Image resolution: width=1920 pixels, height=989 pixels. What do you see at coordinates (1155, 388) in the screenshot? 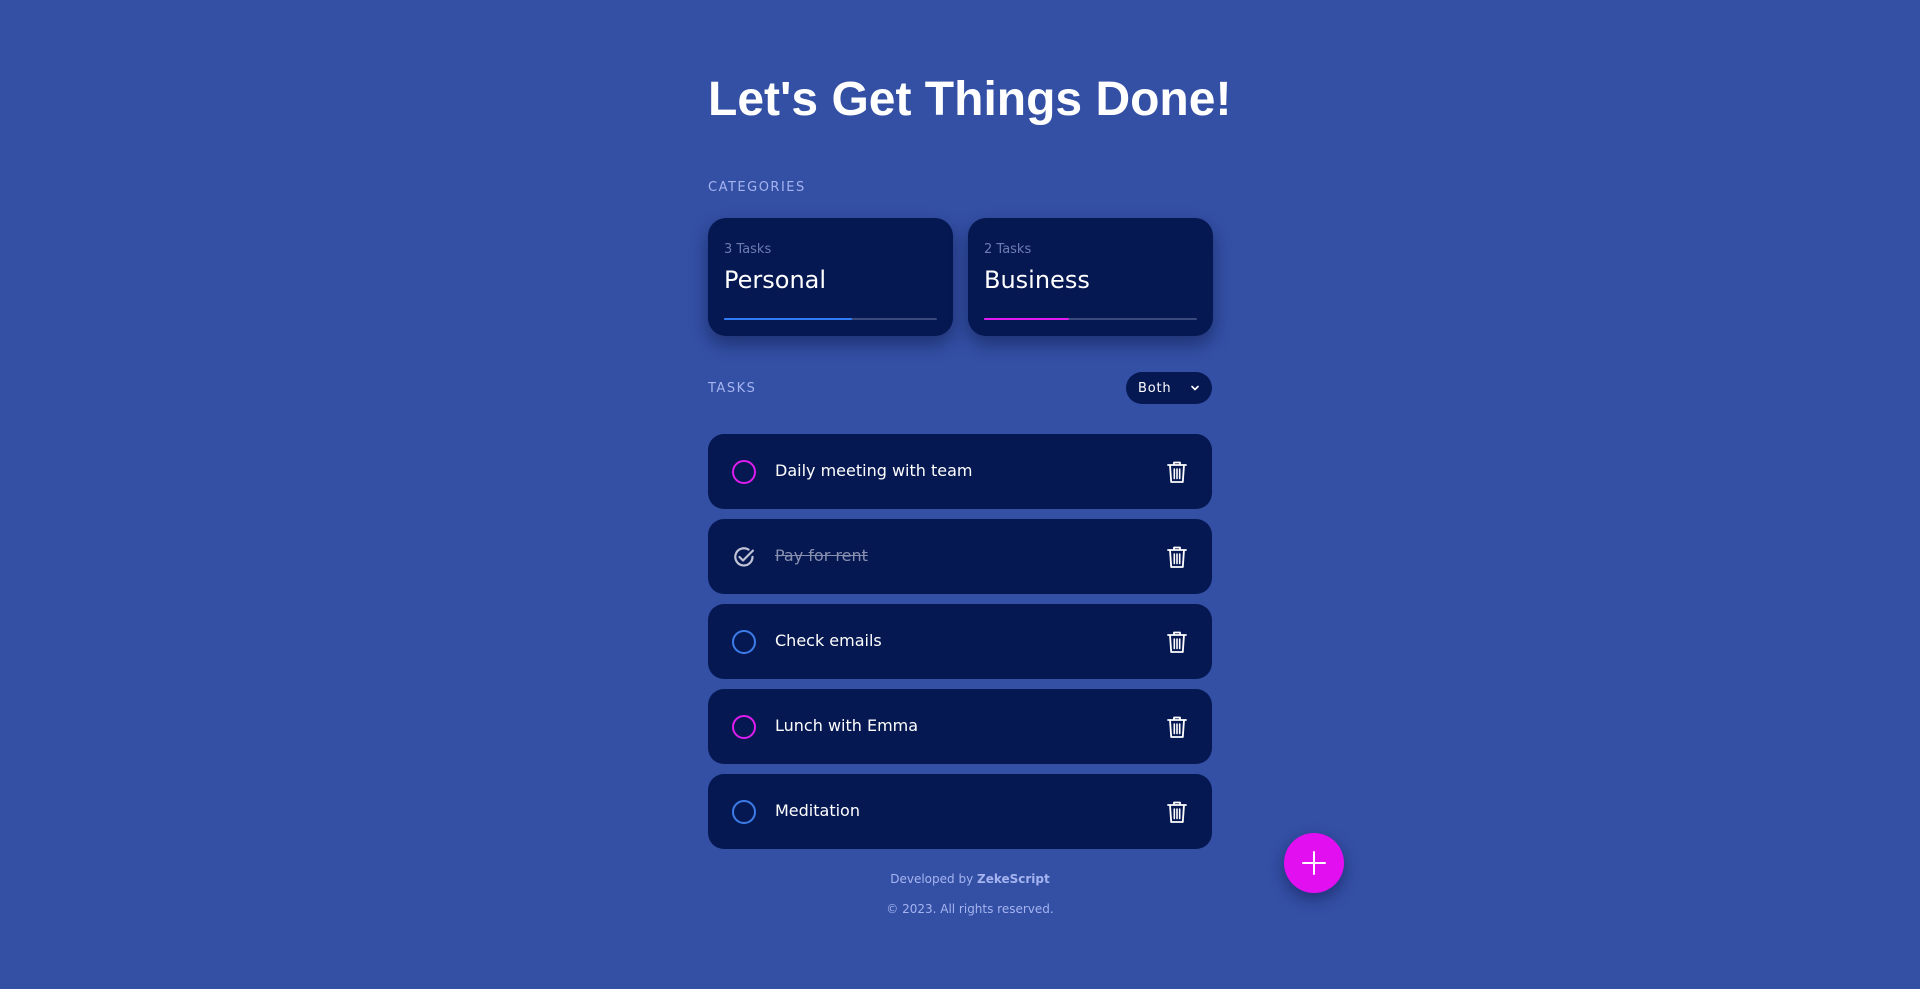
I see `filter-selected-value: Both` at bounding box center [1155, 388].